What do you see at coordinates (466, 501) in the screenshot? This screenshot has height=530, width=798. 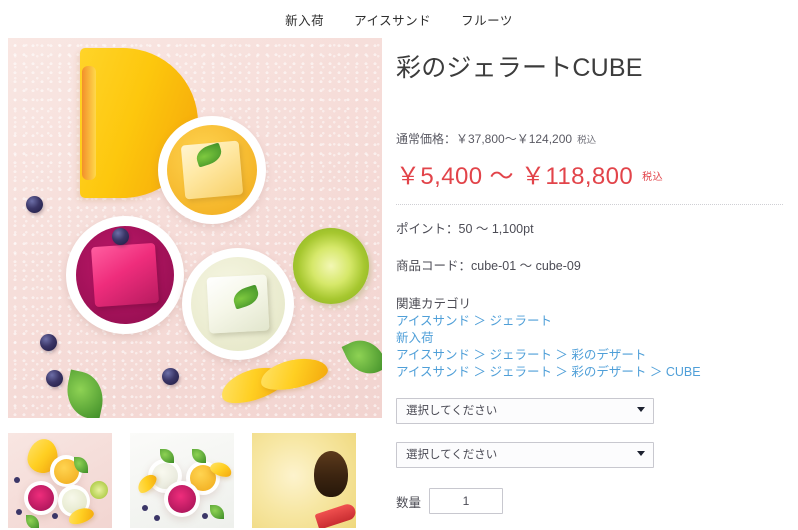 I see `quantity-input` at bounding box center [466, 501].